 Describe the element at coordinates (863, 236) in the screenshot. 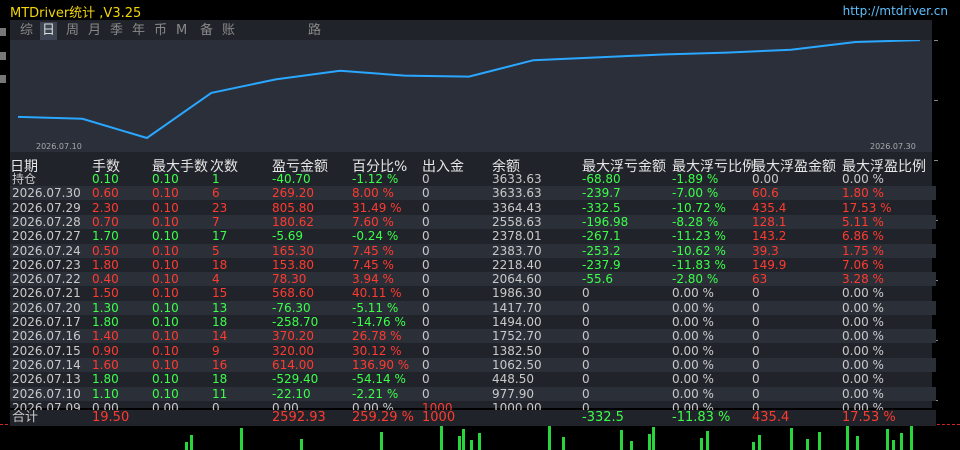

I see `cell-mfpp: 6.86 %` at that location.